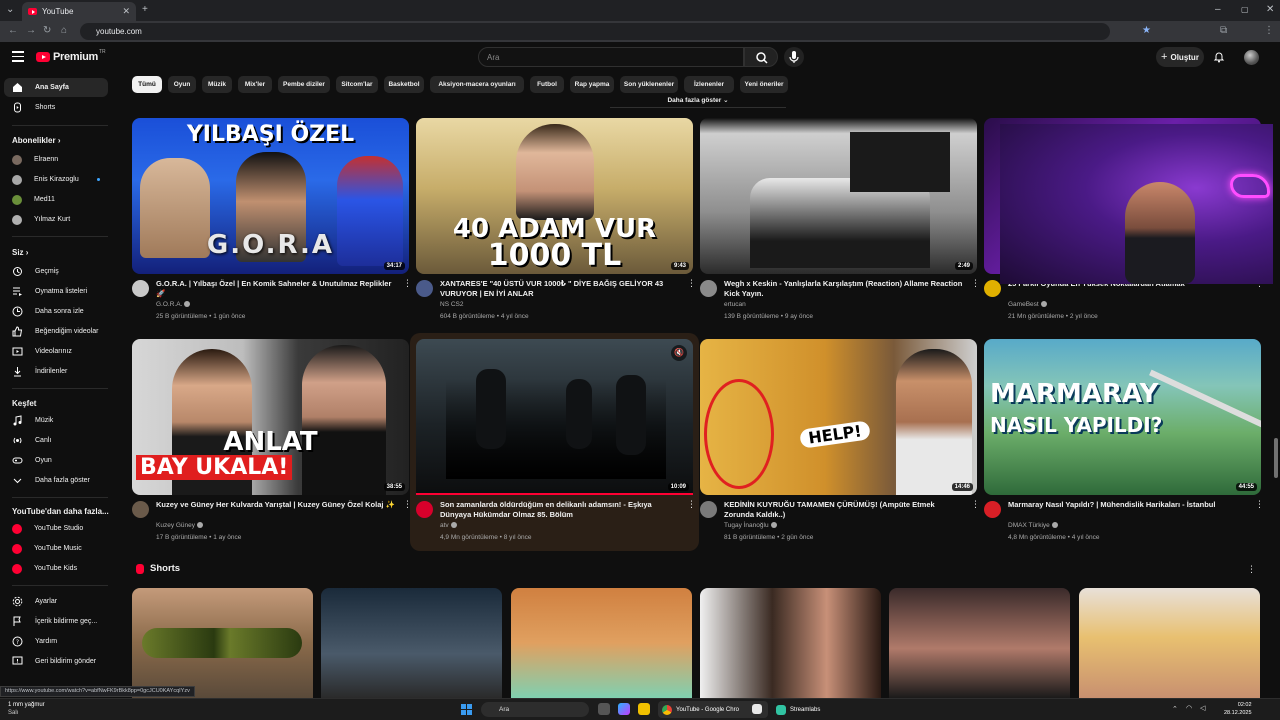  Describe the element at coordinates (649, 84) in the screenshot. I see `chip-recently-uploaded: Son yüklenenler` at that location.